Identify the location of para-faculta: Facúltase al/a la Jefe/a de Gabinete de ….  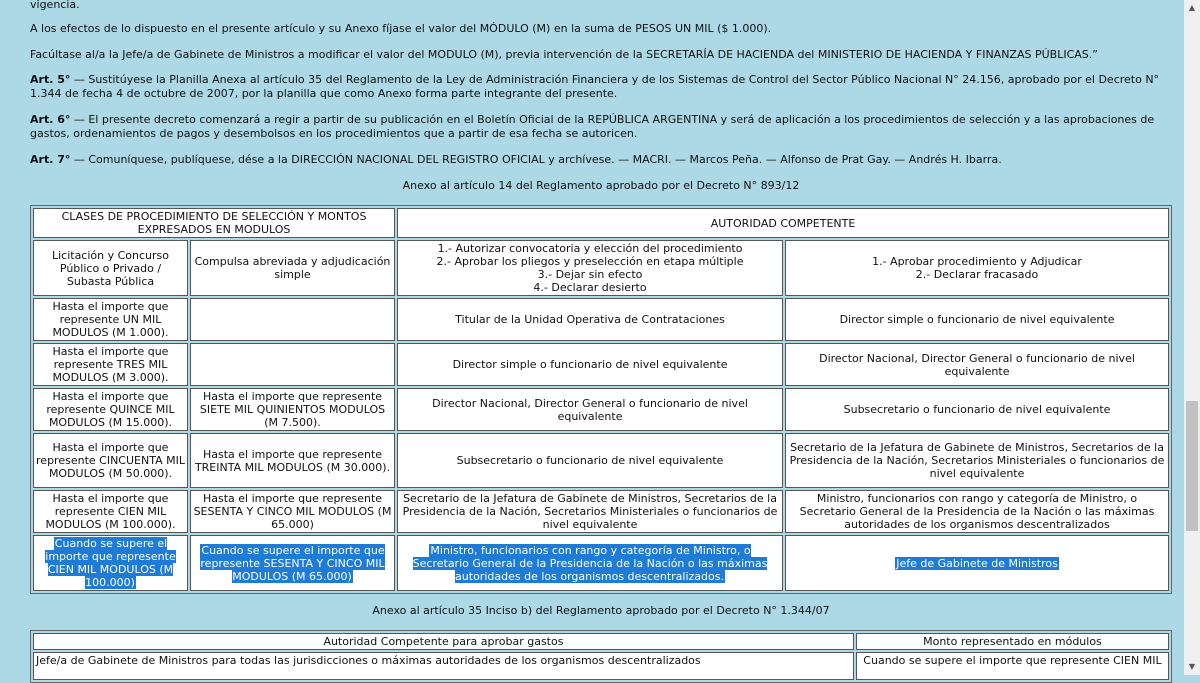
(564, 54).